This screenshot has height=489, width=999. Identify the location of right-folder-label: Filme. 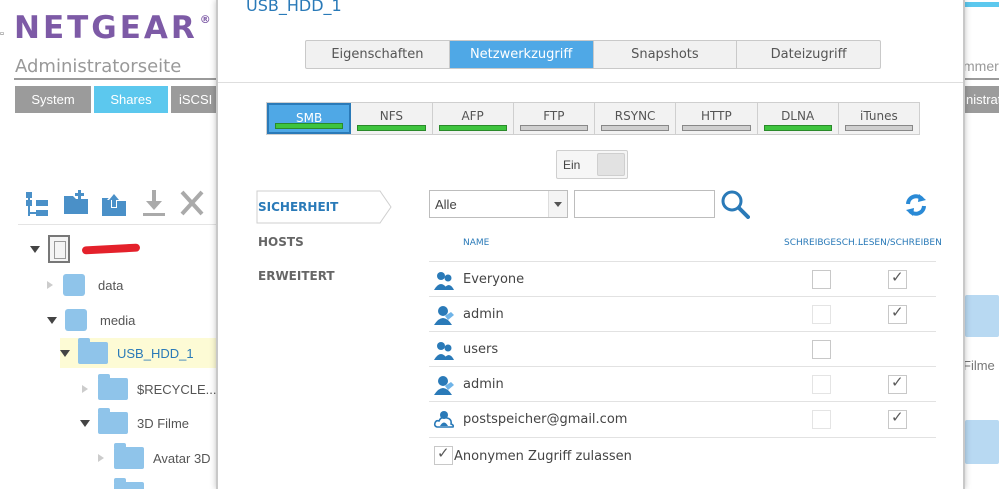
(979, 365).